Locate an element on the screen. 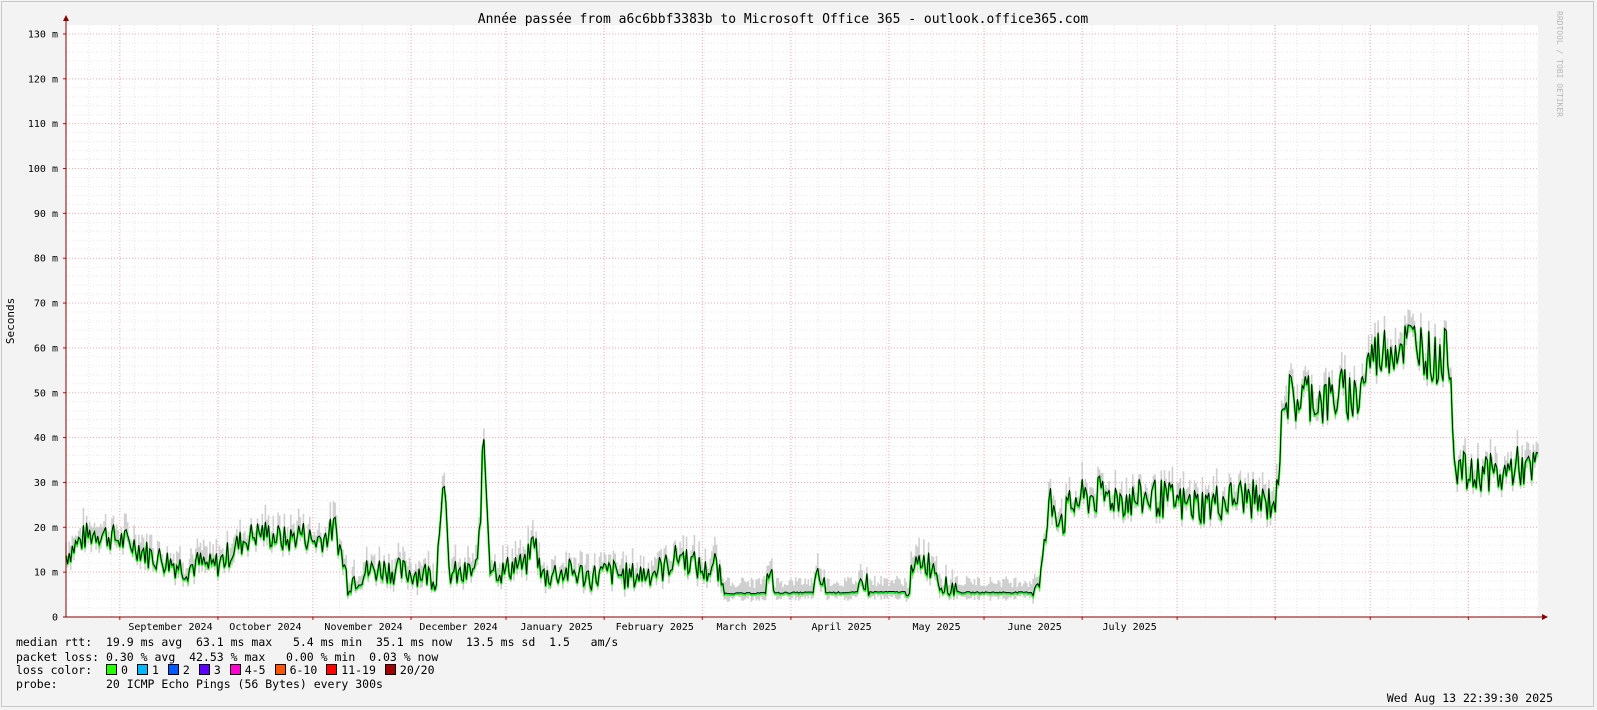  loss-color-label: 2 is located at coordinates (186, 670).